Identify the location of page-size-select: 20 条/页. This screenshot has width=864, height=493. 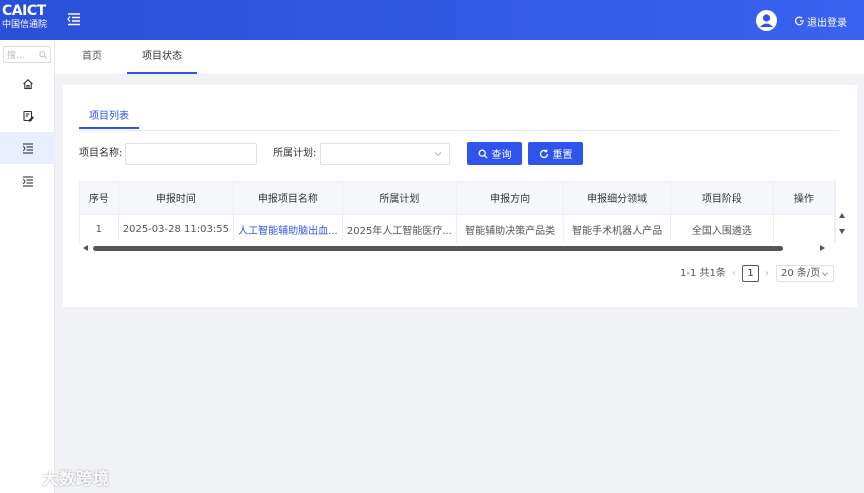
(805, 273).